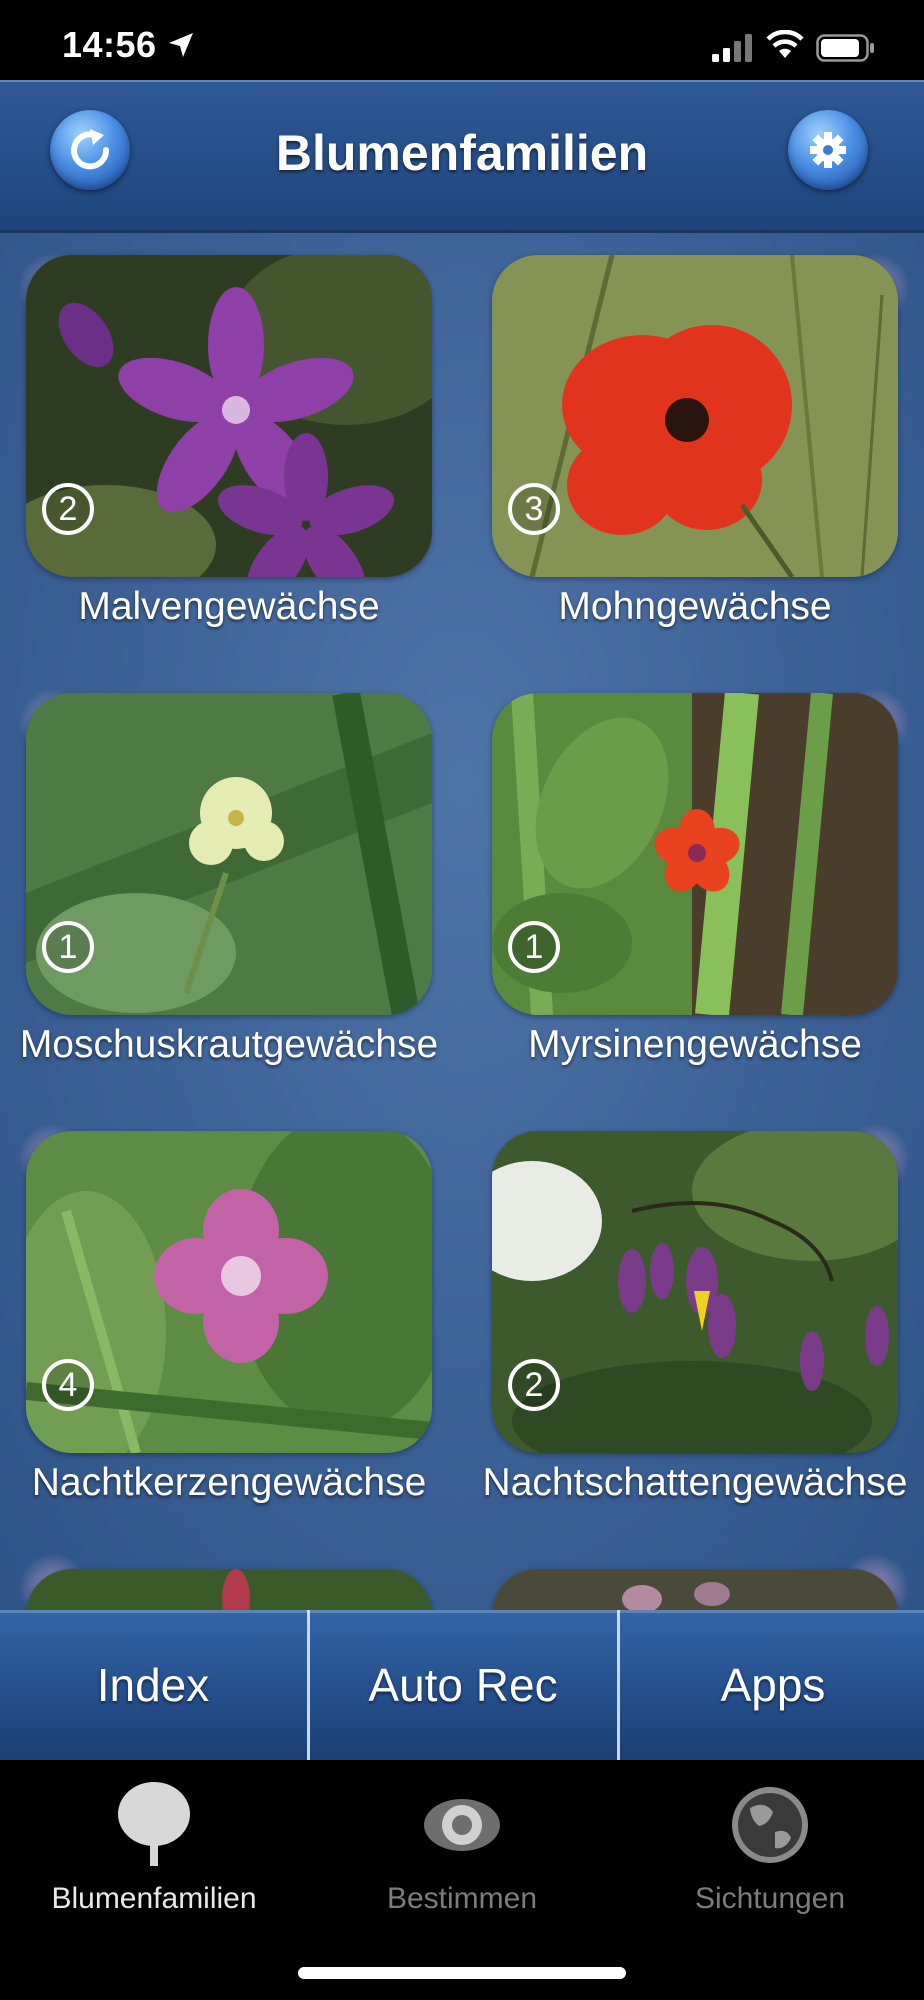 This screenshot has height=2000, width=924. What do you see at coordinates (229, 1044) in the screenshot?
I see `family-name: Moschuskrautgewächse` at bounding box center [229, 1044].